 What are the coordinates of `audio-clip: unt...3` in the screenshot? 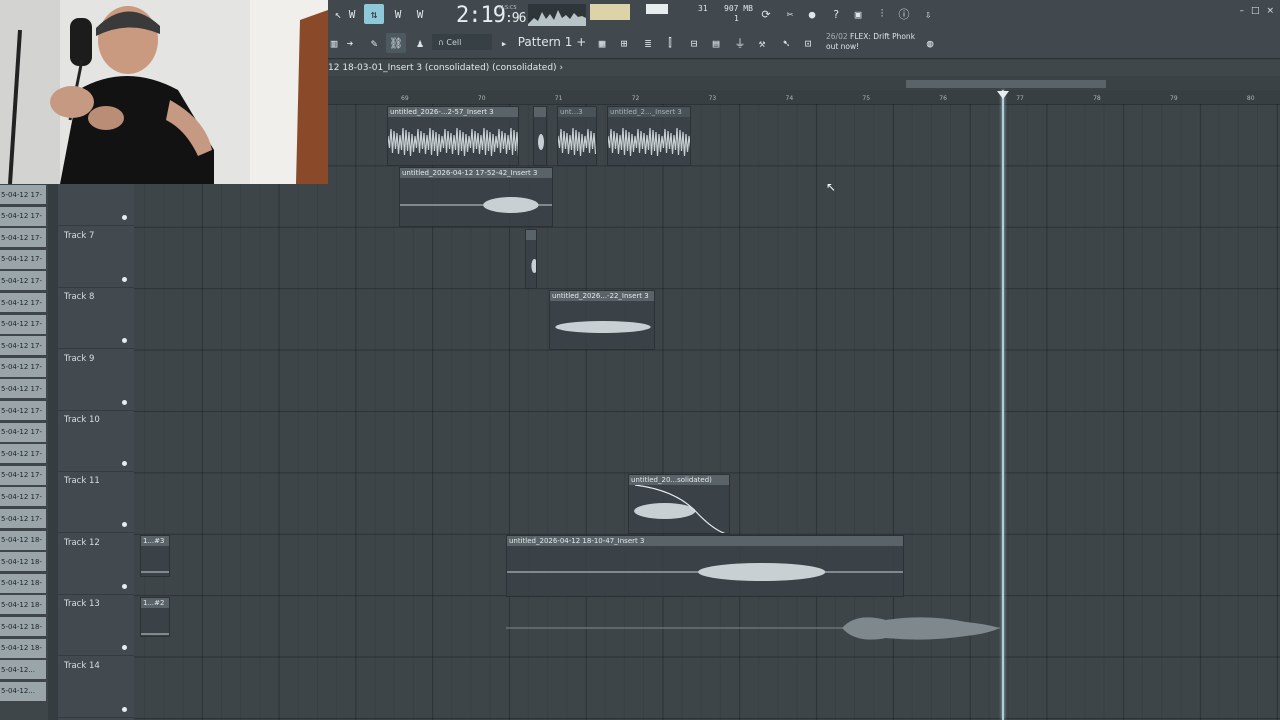 It's located at (577, 136).